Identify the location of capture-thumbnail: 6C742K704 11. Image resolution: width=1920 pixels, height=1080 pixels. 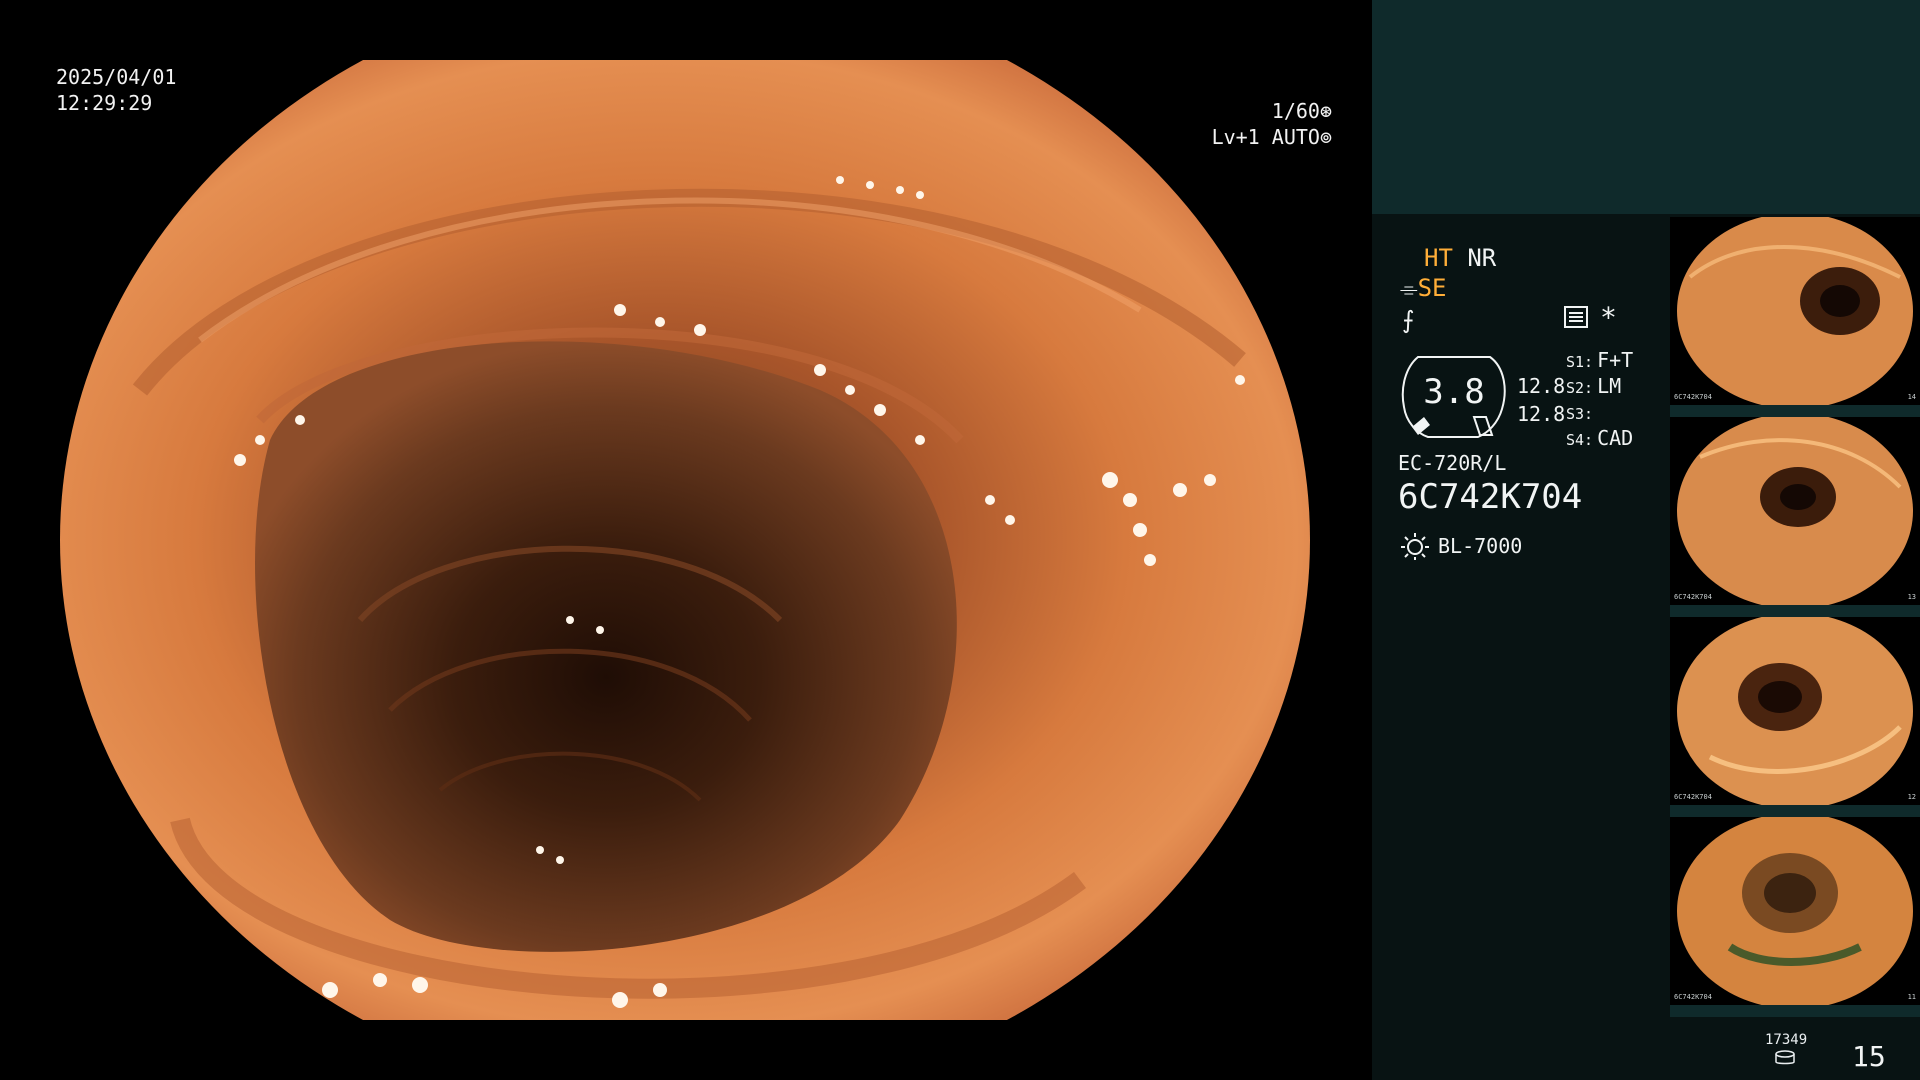
(1795, 911).